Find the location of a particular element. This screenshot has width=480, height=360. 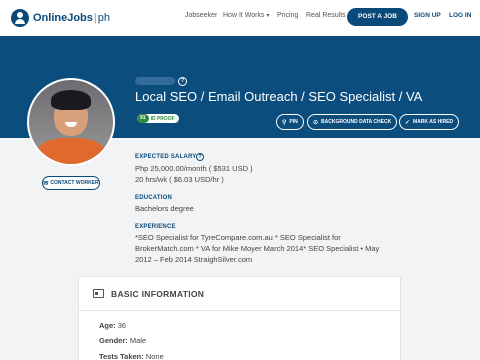

salary-hourly: 20 hrs/wk ( $6.03 USD/hr ) is located at coordinates (179, 179).